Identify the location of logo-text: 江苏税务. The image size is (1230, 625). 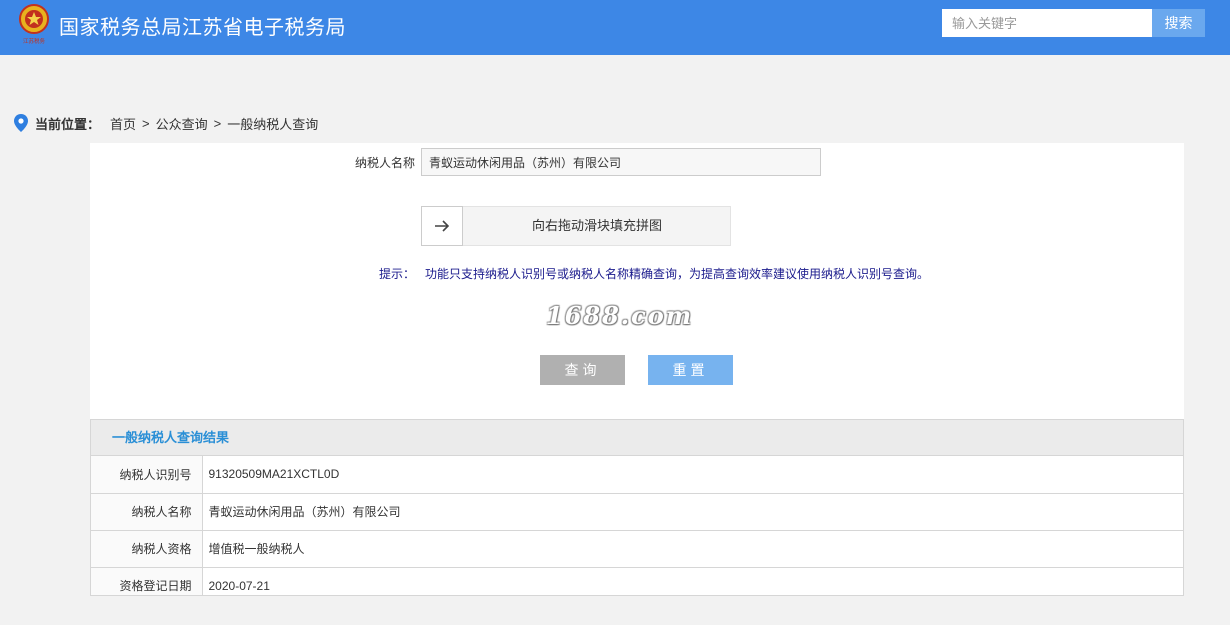
(34, 41).